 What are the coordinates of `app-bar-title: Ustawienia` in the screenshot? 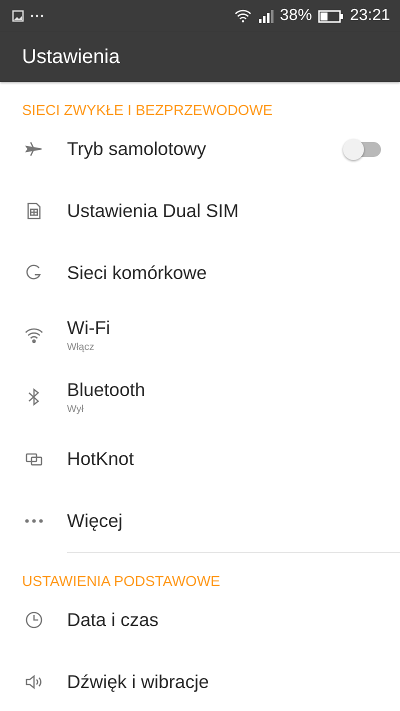 It's located at (71, 57).